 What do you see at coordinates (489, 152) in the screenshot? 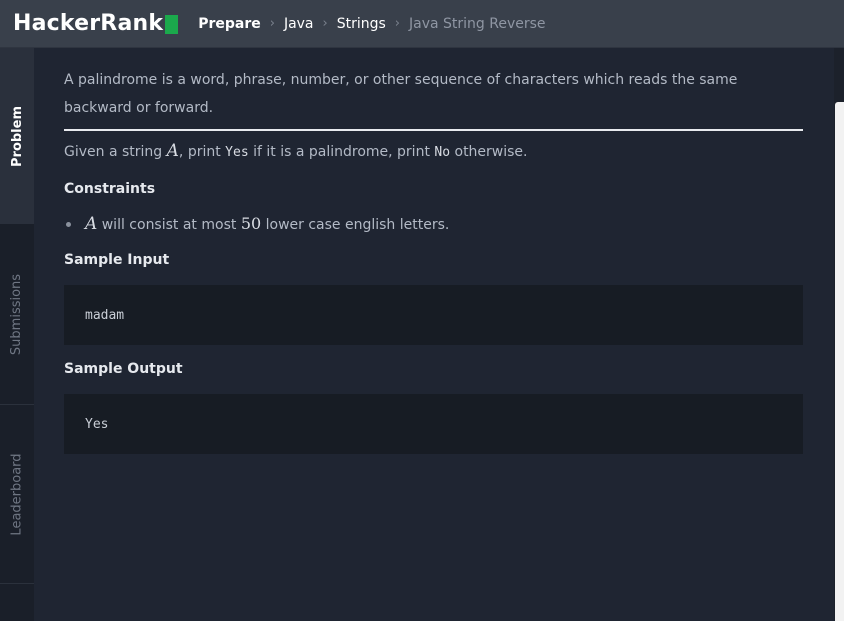
I see `task-text: otherwise.` at bounding box center [489, 152].